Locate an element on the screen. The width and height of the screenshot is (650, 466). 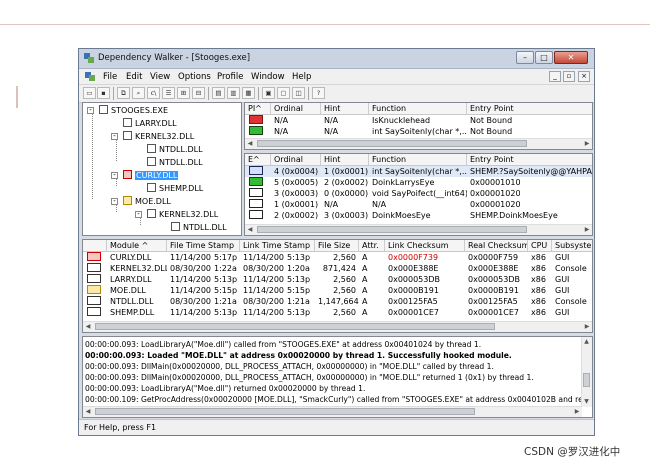
column-header: File Size is located at coordinates (337, 245).